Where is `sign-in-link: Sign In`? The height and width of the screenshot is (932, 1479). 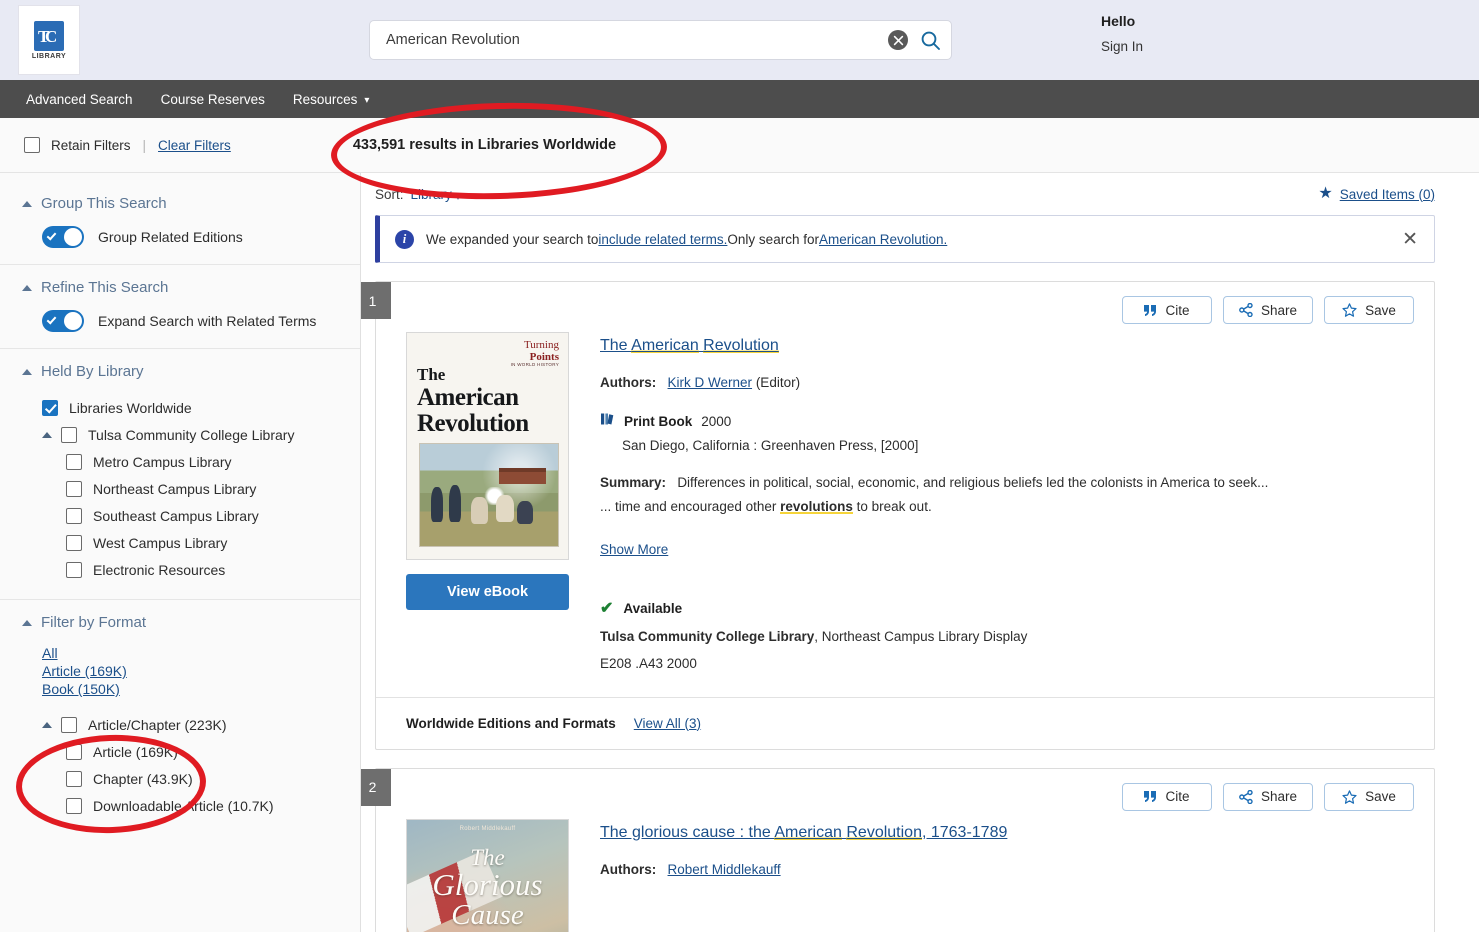
sign-in-link: Sign In is located at coordinates (1122, 47).